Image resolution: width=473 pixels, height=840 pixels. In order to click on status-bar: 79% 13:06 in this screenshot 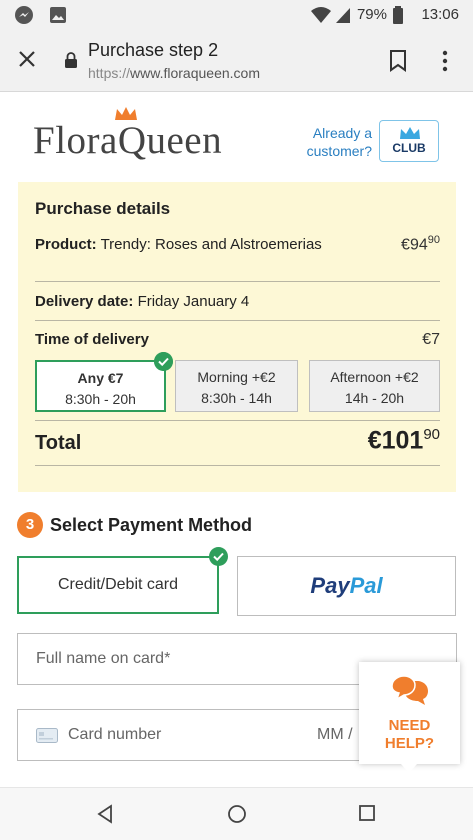, I will do `click(236, 15)`.